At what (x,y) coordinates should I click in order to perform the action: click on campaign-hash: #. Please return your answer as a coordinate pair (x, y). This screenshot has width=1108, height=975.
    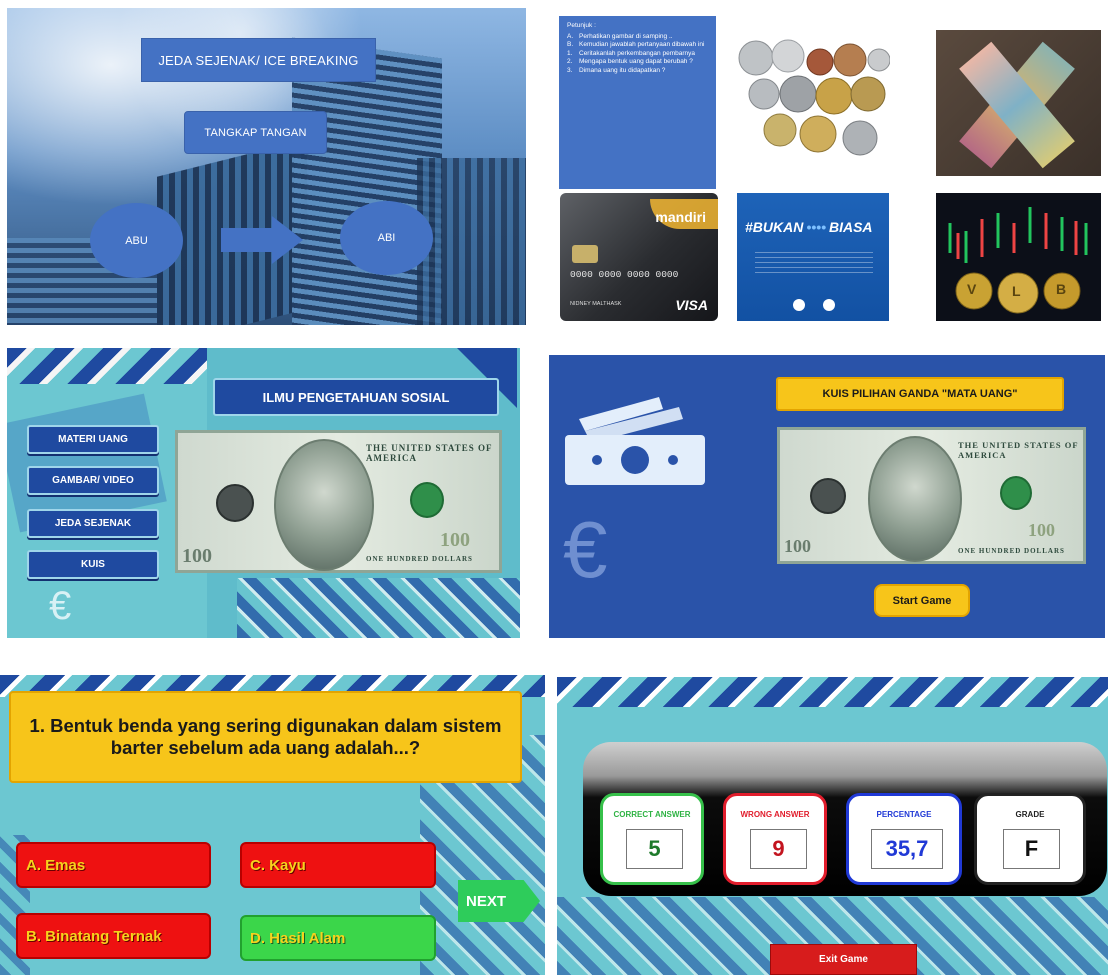
    Looking at the image, I should click on (749, 227).